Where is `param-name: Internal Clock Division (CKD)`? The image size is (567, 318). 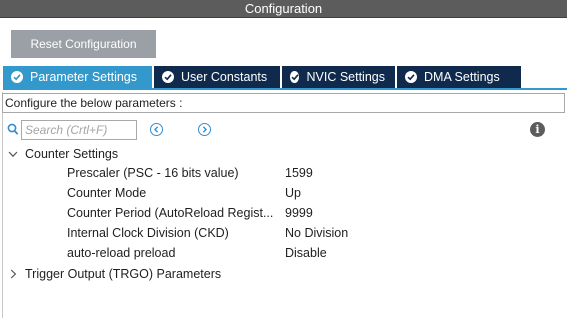
param-name: Internal Clock Division (CKD) is located at coordinates (148, 233).